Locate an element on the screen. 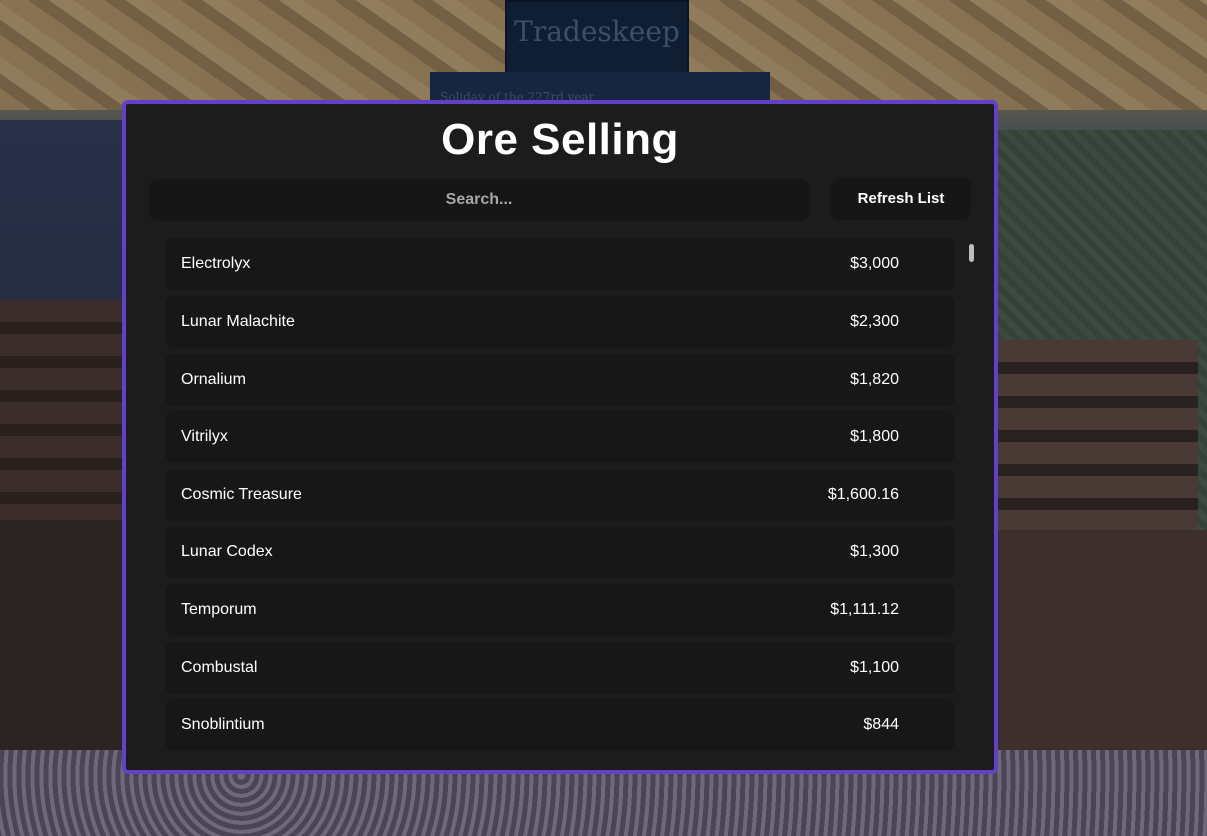  ore-row: Vitrilyx $1,800 is located at coordinates (560, 437).